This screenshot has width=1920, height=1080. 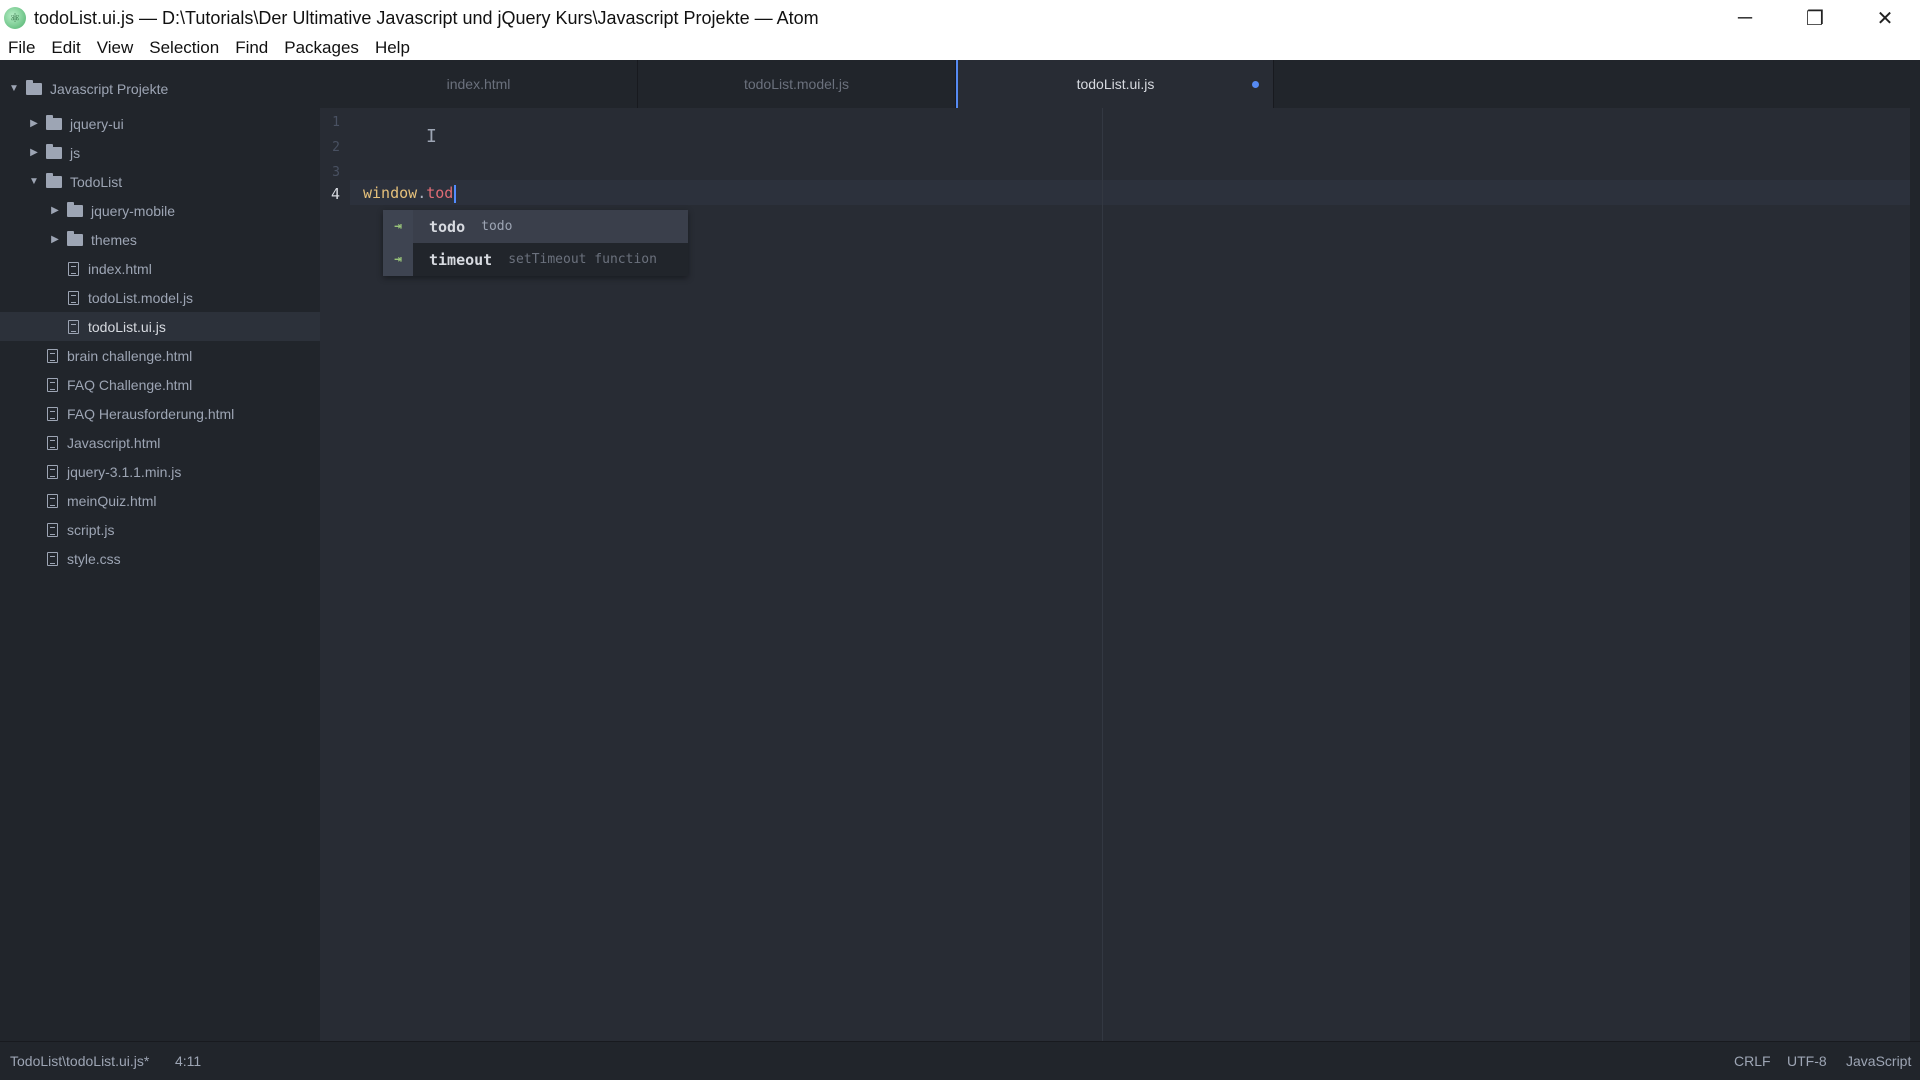 I want to click on status-file-path: TodoList\todoList.ui.js*, so click(x=79, y=1061).